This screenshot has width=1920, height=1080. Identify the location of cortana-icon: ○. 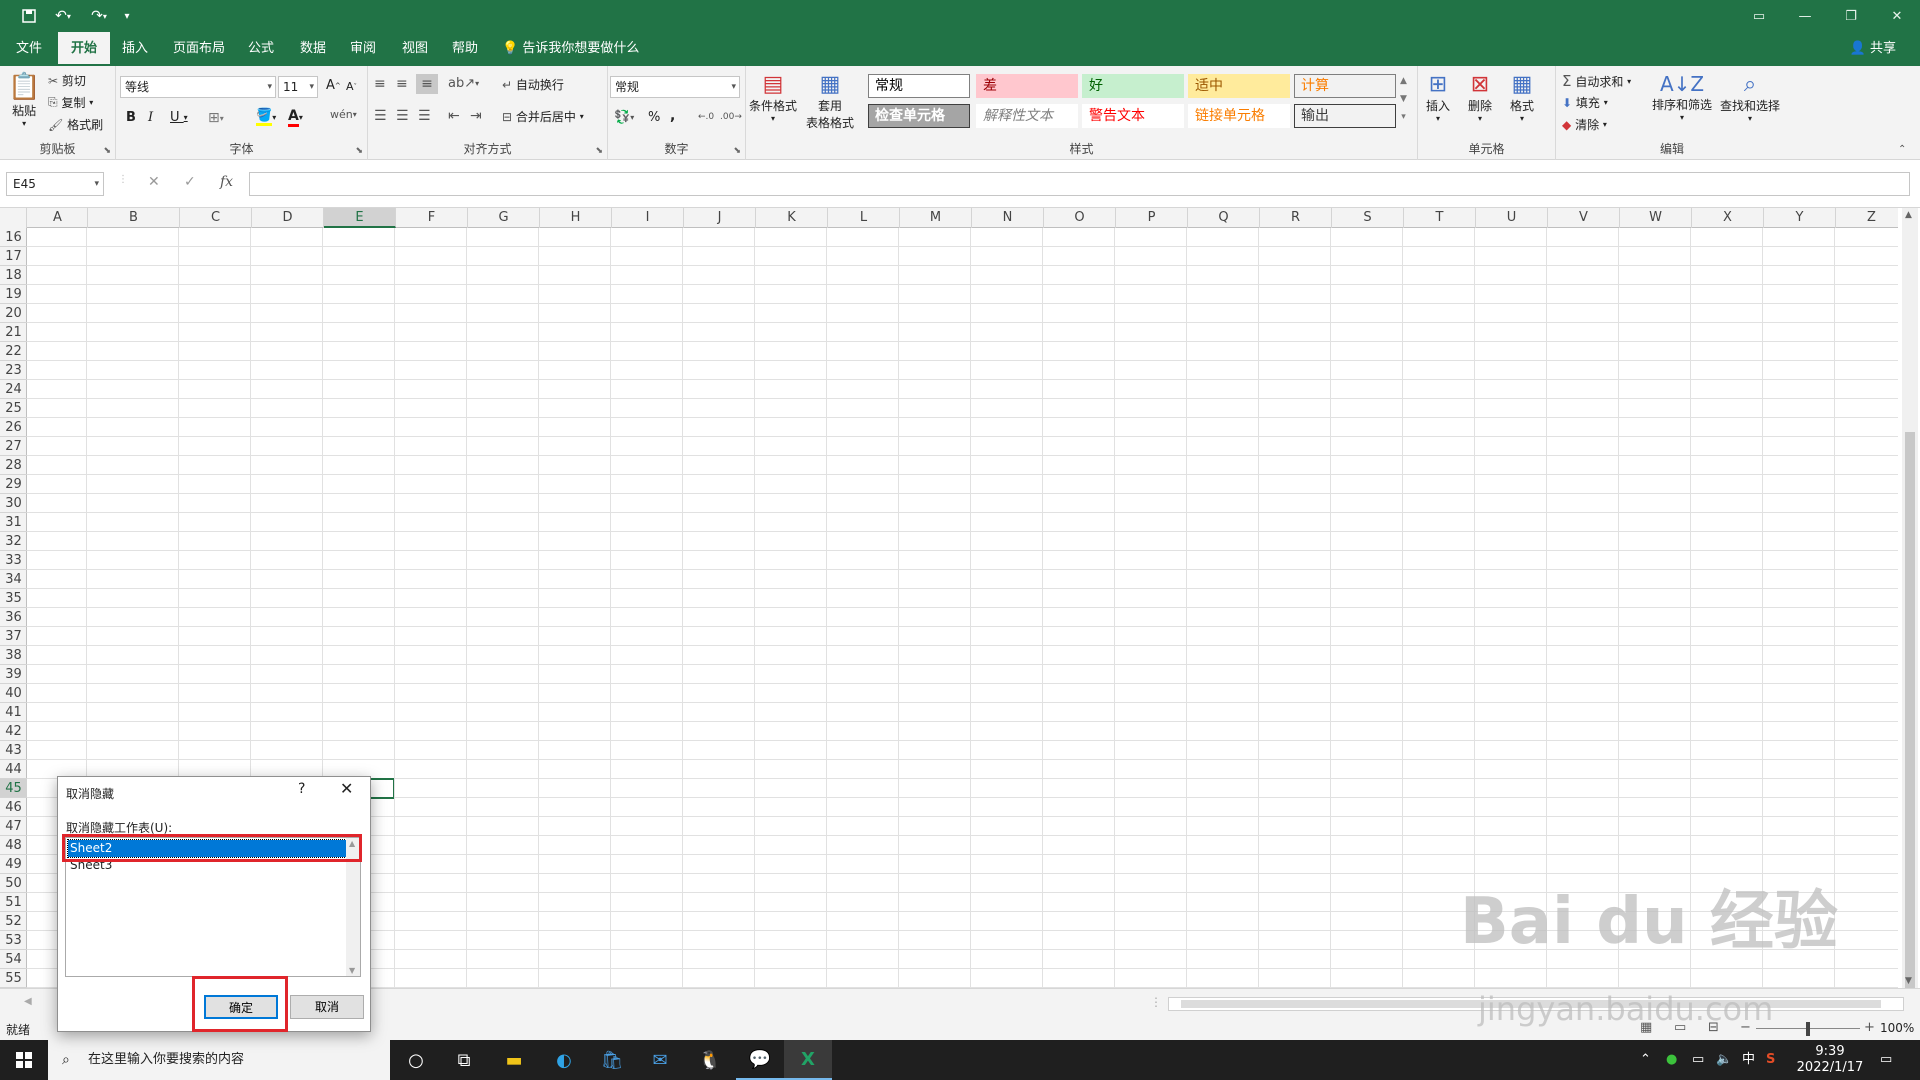
(416, 1060).